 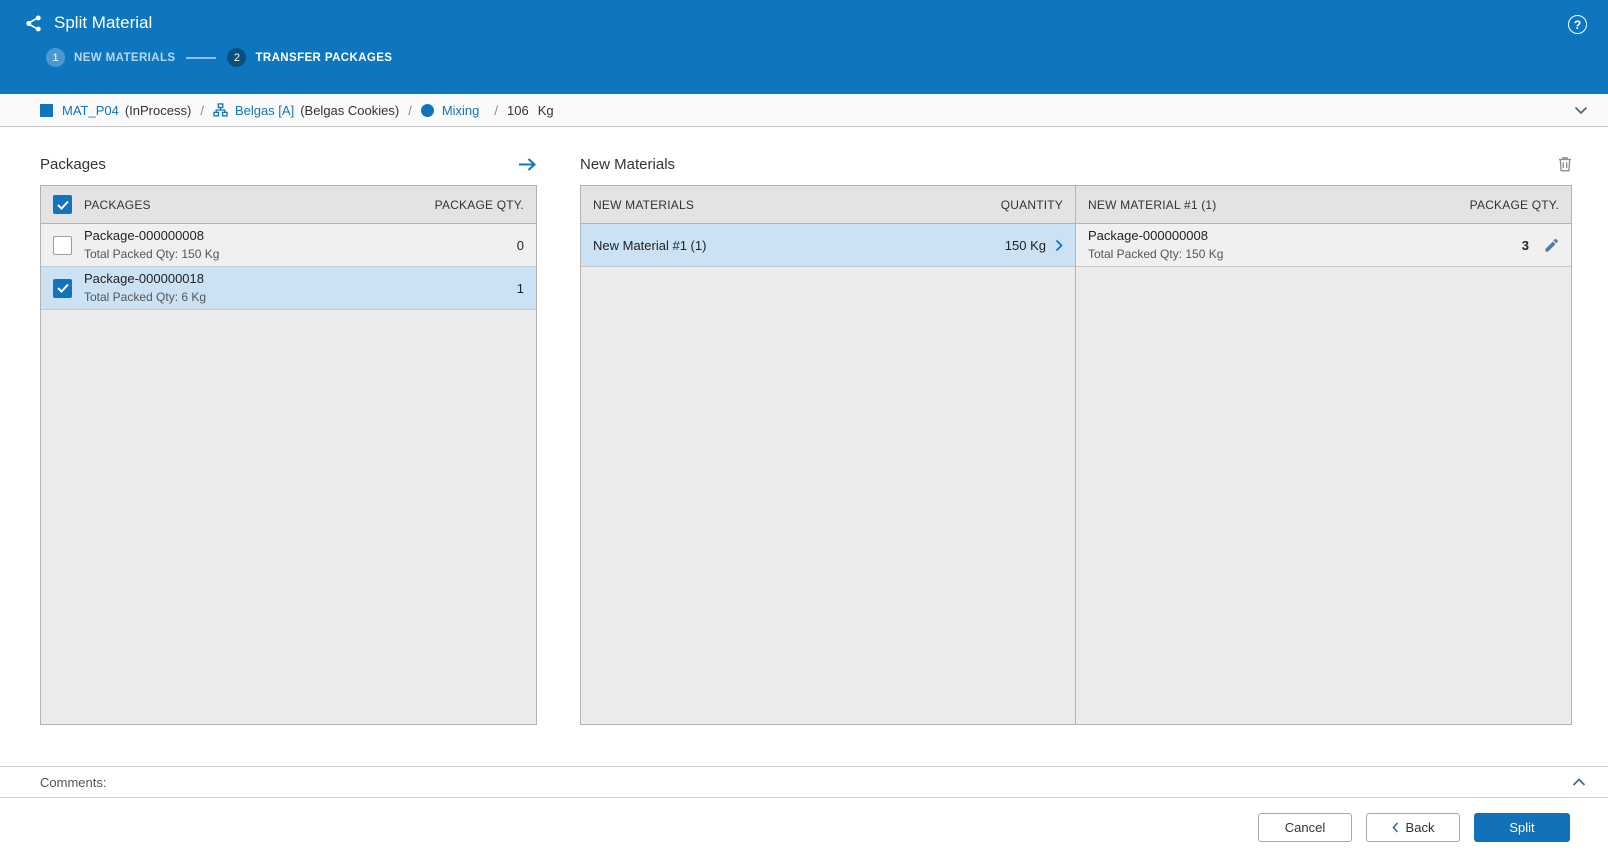 What do you see at coordinates (201, 57) in the screenshot?
I see `step-connector-line` at bounding box center [201, 57].